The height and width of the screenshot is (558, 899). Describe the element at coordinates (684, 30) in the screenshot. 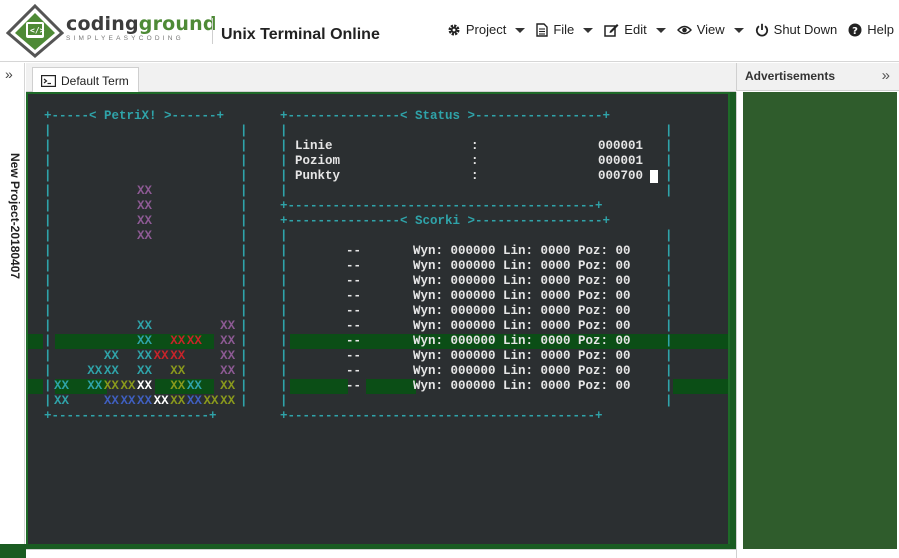

I see `eye-icon` at that location.